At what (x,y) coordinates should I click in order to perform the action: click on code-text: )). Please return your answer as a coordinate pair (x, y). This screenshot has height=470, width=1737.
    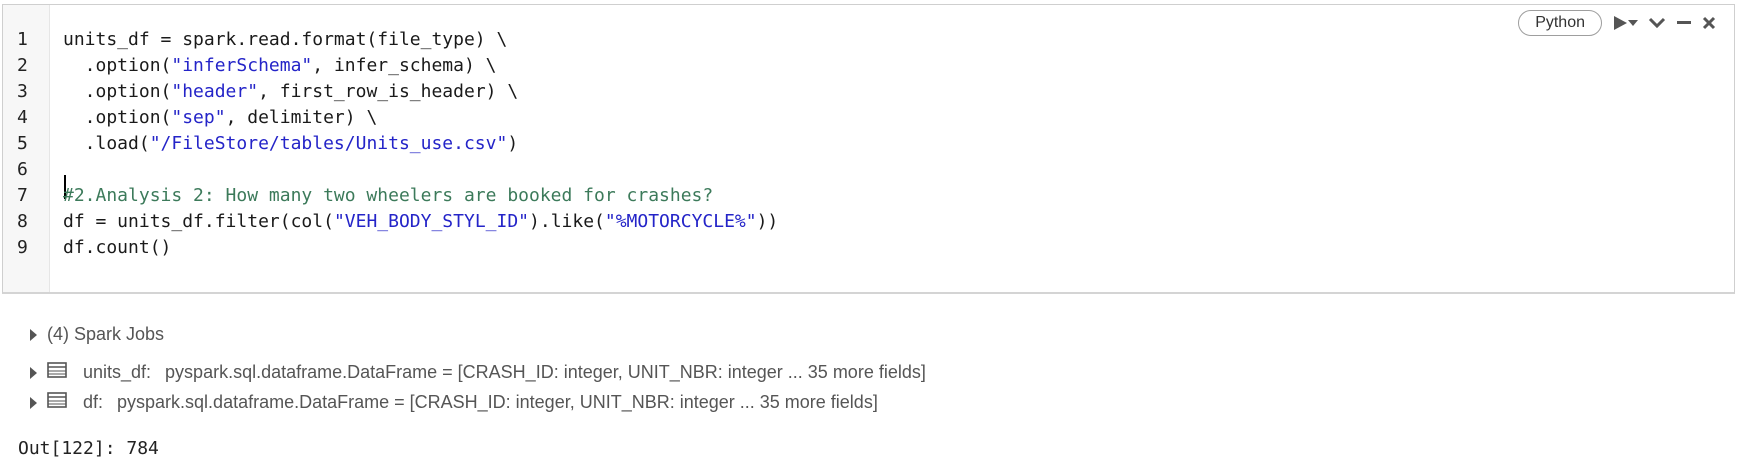
    Looking at the image, I should click on (767, 221).